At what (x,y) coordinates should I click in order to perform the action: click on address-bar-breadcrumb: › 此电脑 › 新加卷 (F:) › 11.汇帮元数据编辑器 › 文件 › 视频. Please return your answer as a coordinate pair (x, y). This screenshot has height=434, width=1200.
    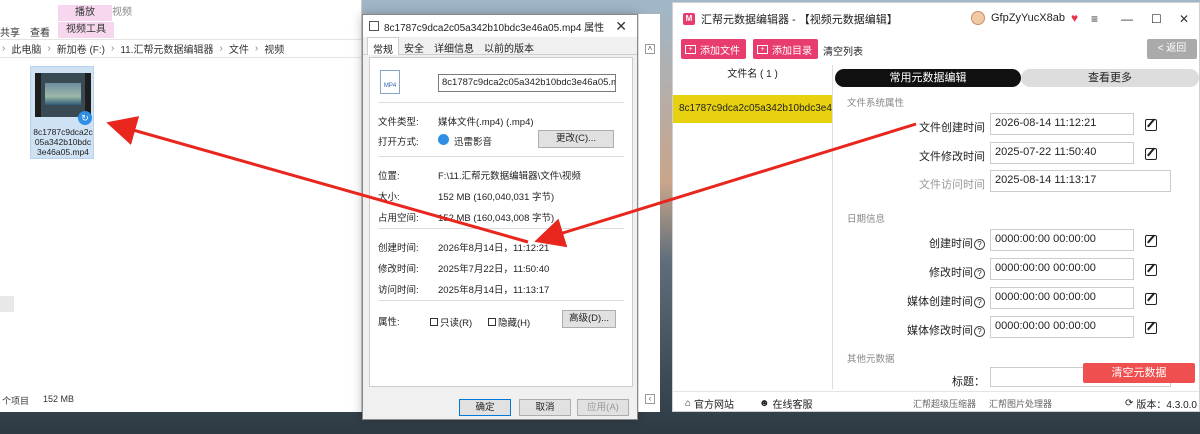
    Looking at the image, I should click on (180, 49).